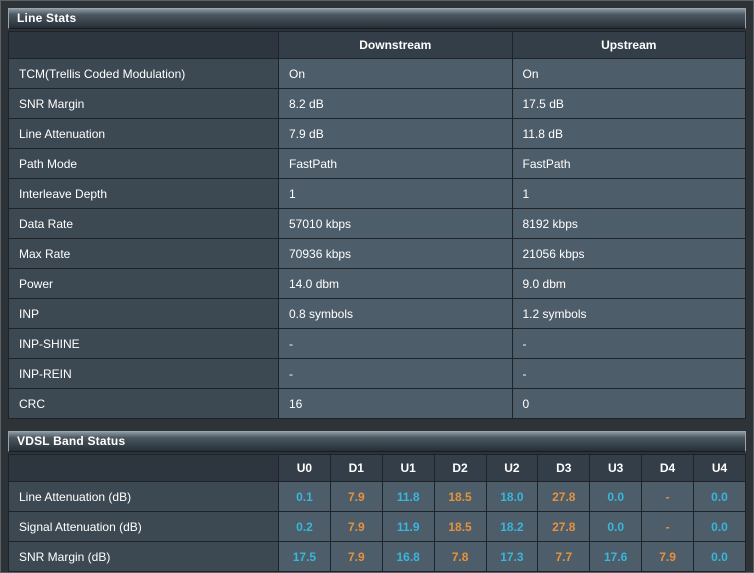 This screenshot has width=754, height=573. I want to click on band-col-header-d1: D1, so click(356, 468).